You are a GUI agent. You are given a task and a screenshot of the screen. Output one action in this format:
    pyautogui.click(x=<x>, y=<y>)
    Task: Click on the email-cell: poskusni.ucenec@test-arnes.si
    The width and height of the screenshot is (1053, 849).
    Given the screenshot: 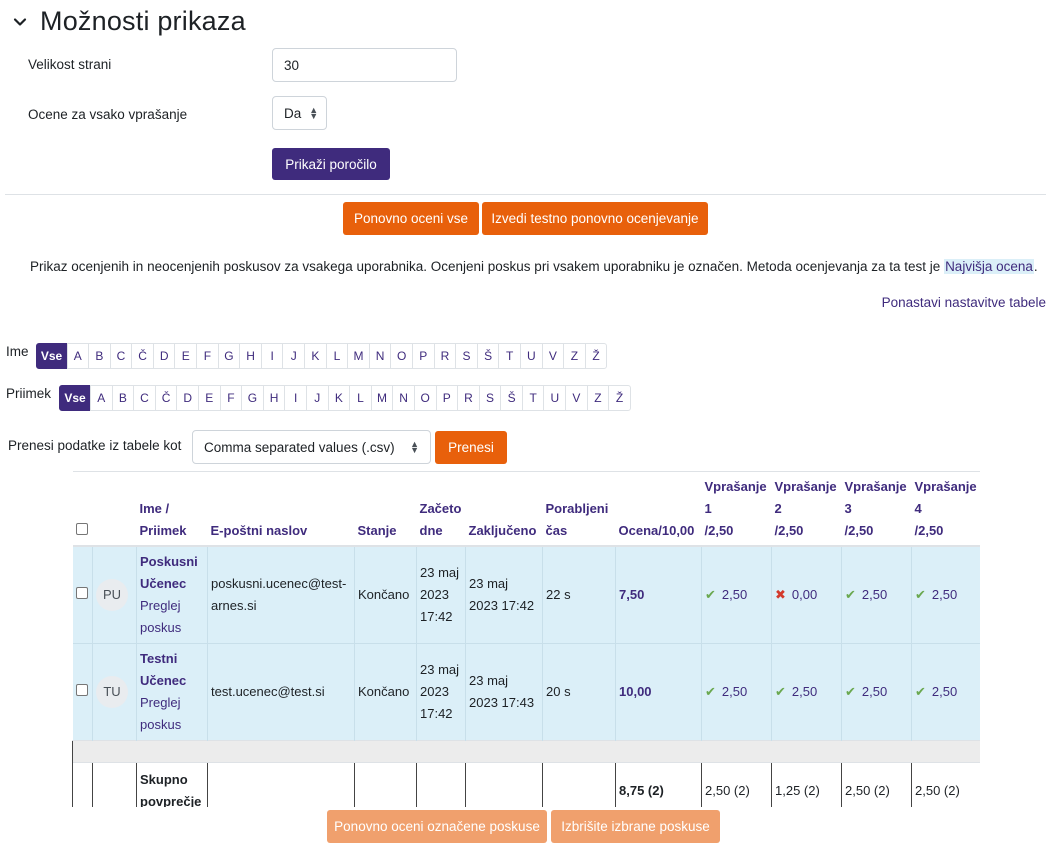 What is the action you would take?
    pyautogui.click(x=281, y=594)
    